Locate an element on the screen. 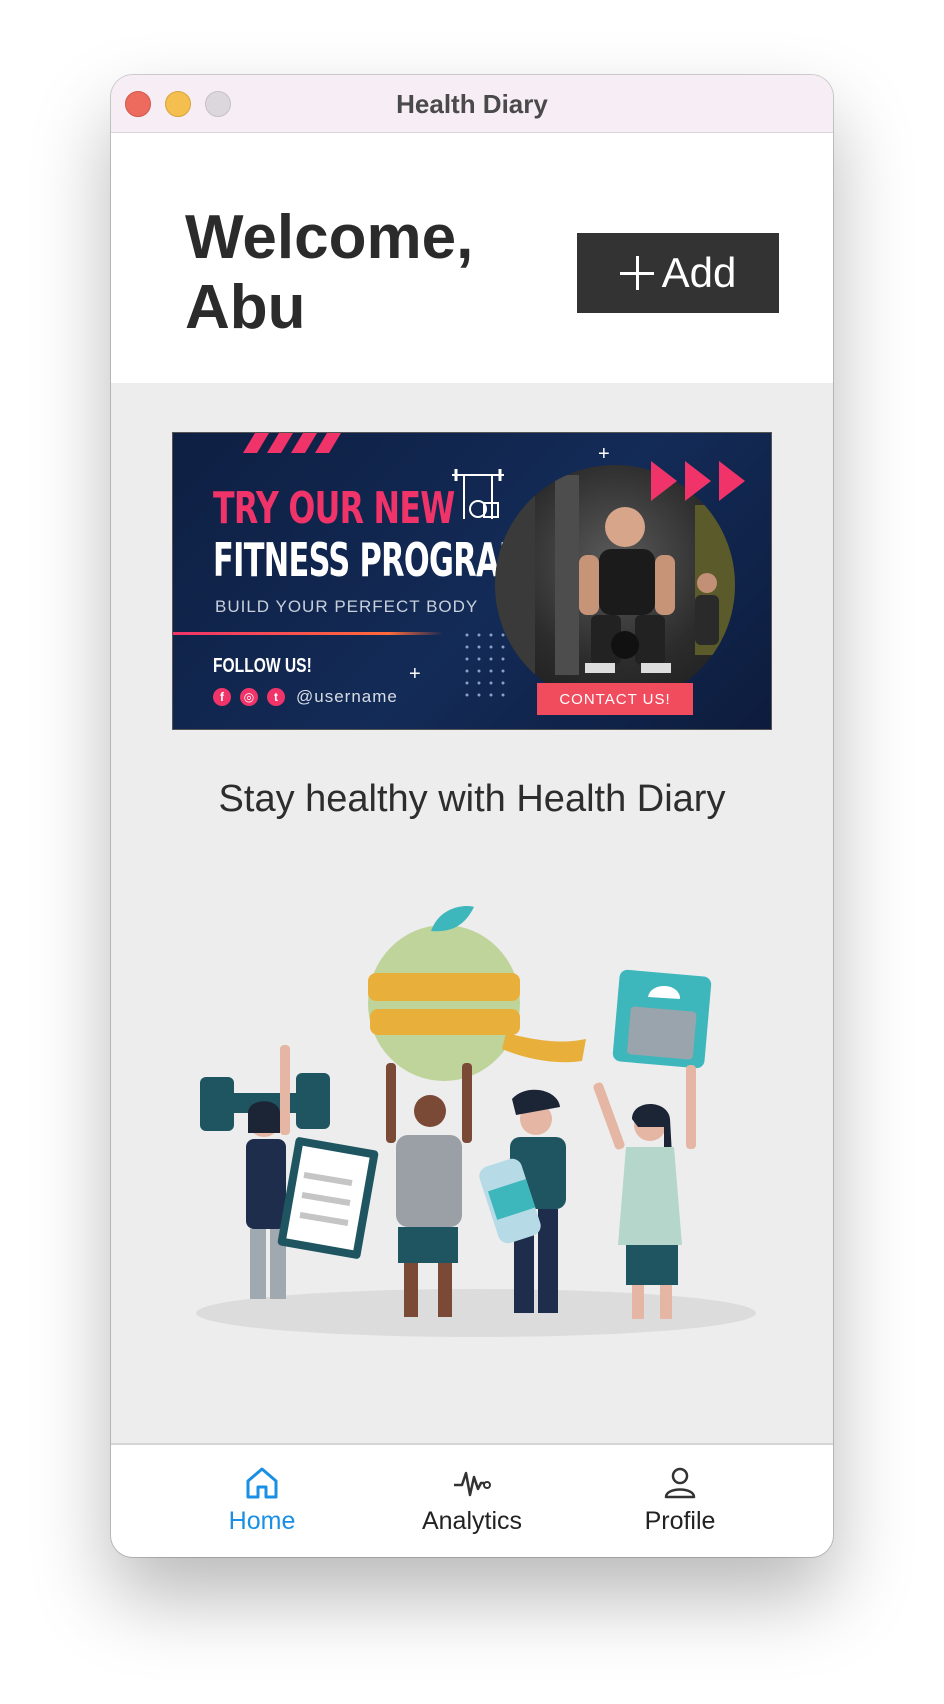  title-bar: Health Diary is located at coordinates (472, 104).